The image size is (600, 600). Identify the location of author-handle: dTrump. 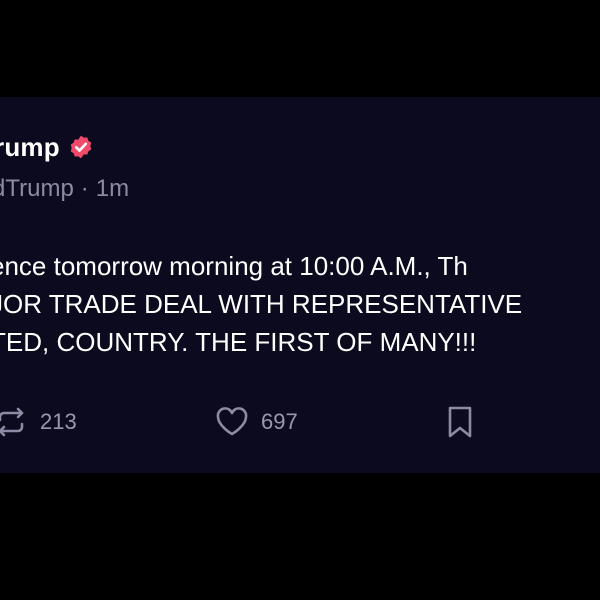
(37, 188).